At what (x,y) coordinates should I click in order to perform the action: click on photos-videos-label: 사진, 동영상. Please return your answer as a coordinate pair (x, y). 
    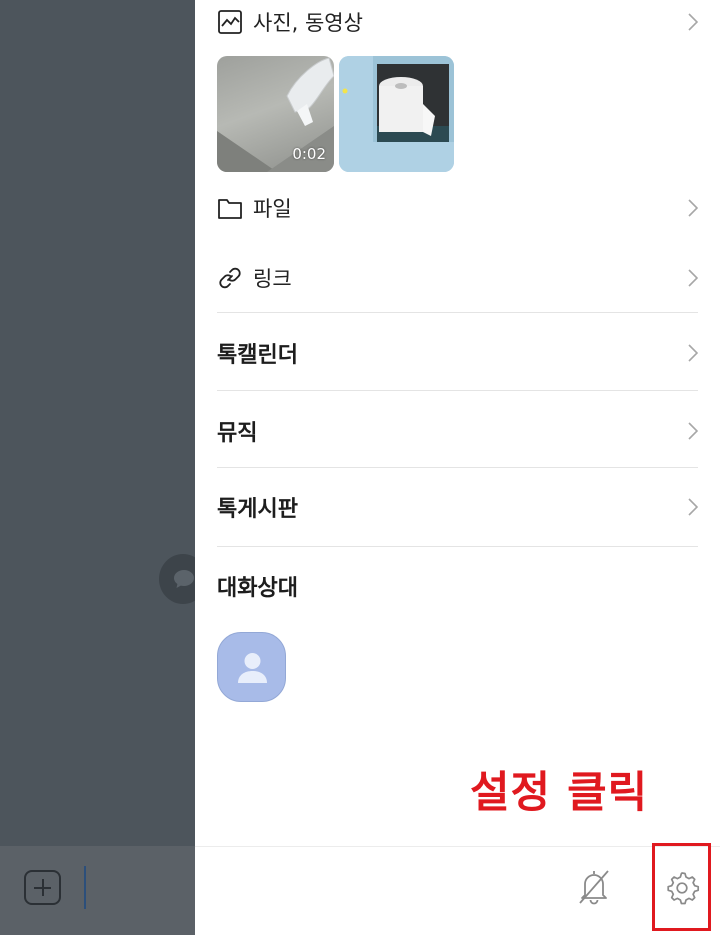
    Looking at the image, I should click on (308, 23).